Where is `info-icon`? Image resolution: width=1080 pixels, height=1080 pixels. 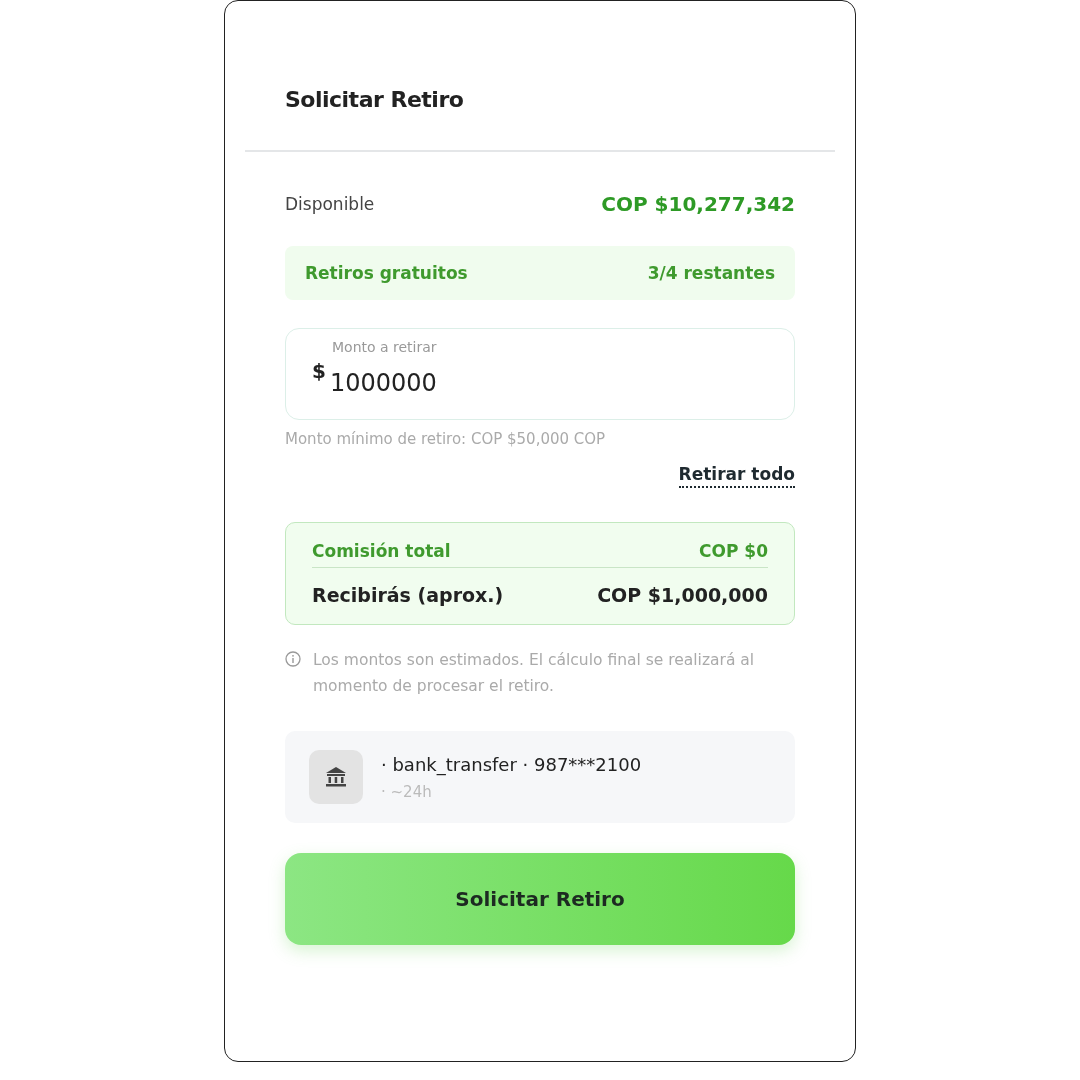 info-icon is located at coordinates (293, 659).